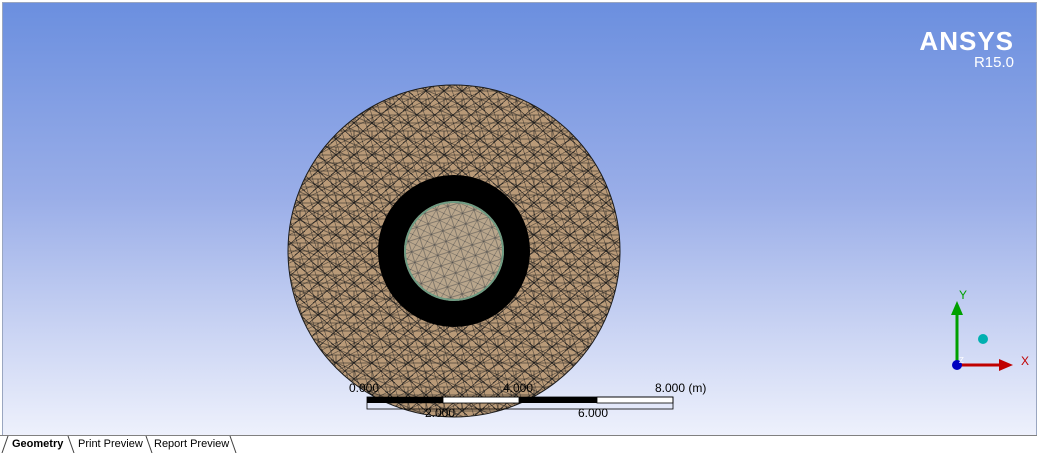 The width and height of the screenshot is (1037, 454). Describe the element at coordinates (983, 330) in the screenshot. I see `coordinate-triad: Y X Z` at that location.